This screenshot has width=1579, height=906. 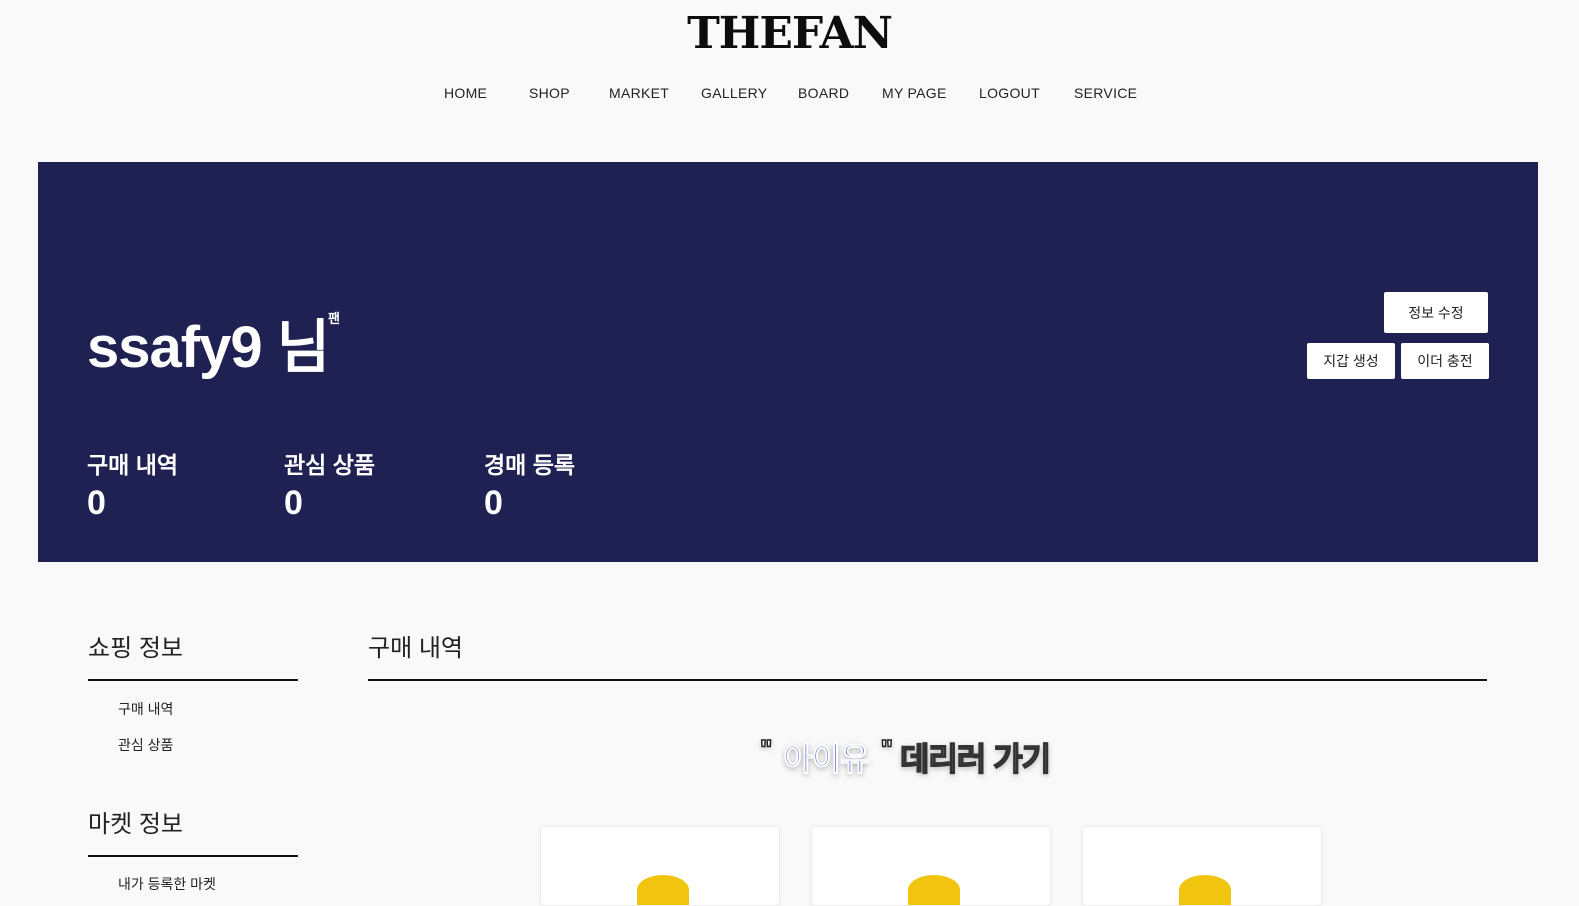 What do you see at coordinates (1445, 361) in the screenshot?
I see `charge-ether-button: 이더 충전` at bounding box center [1445, 361].